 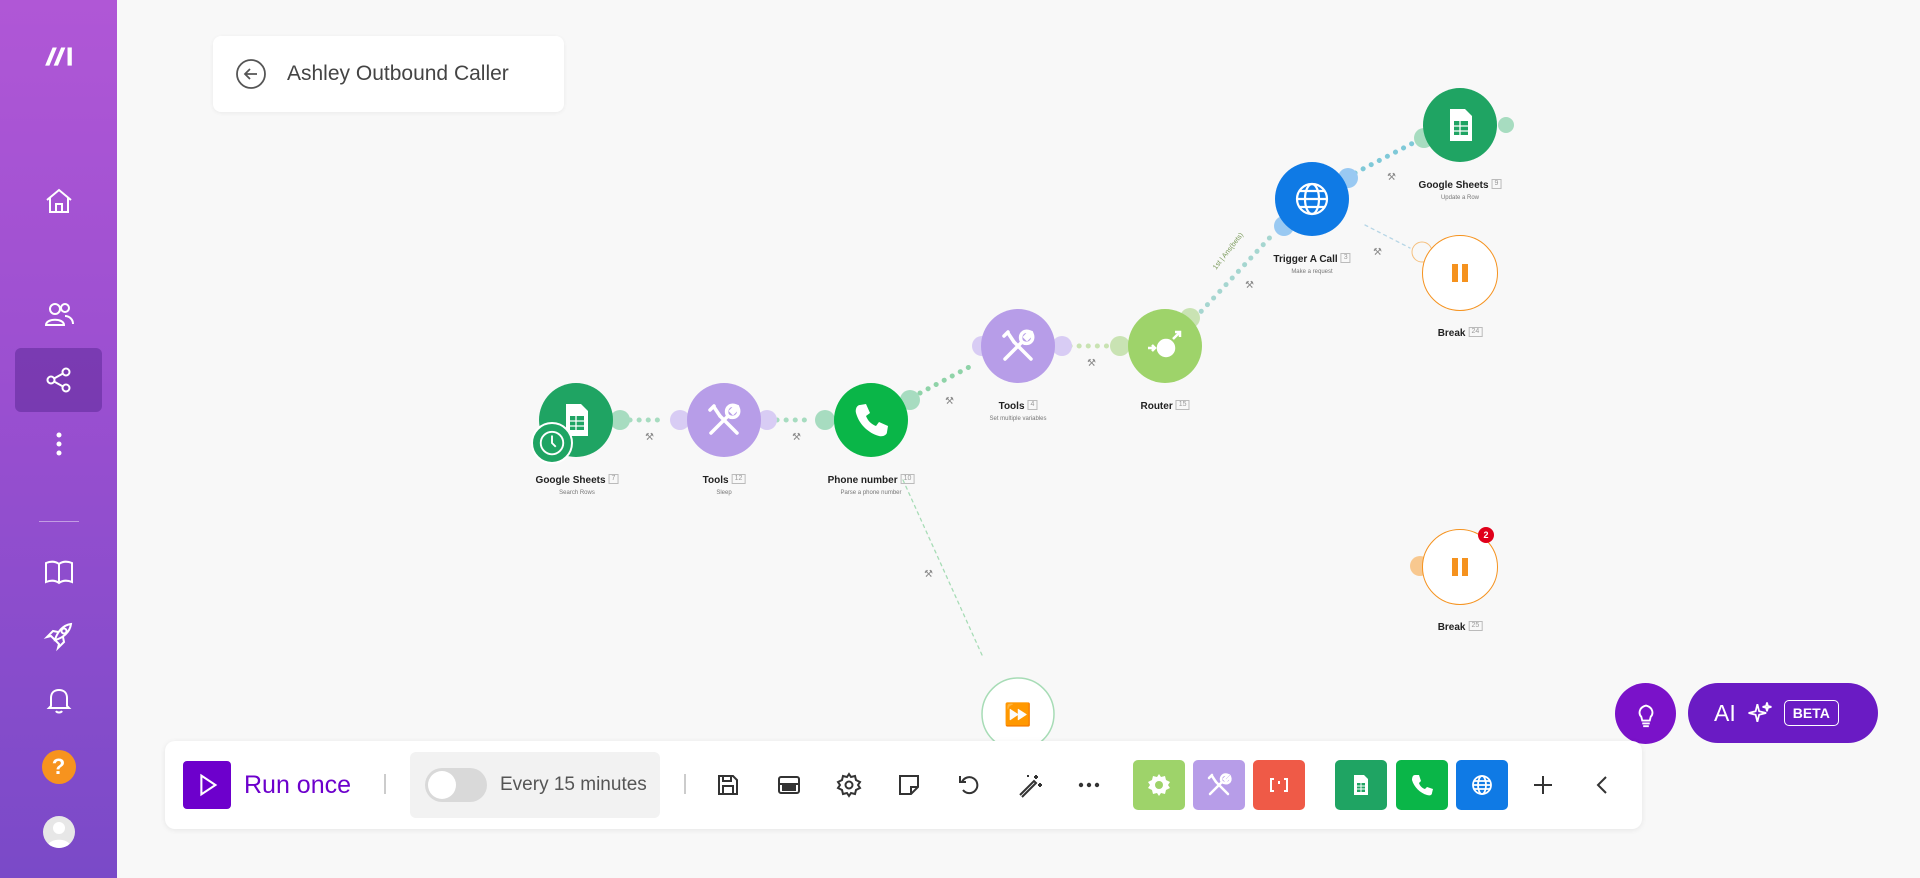 I want to click on module-tools-sleep, so click(x=724, y=420).